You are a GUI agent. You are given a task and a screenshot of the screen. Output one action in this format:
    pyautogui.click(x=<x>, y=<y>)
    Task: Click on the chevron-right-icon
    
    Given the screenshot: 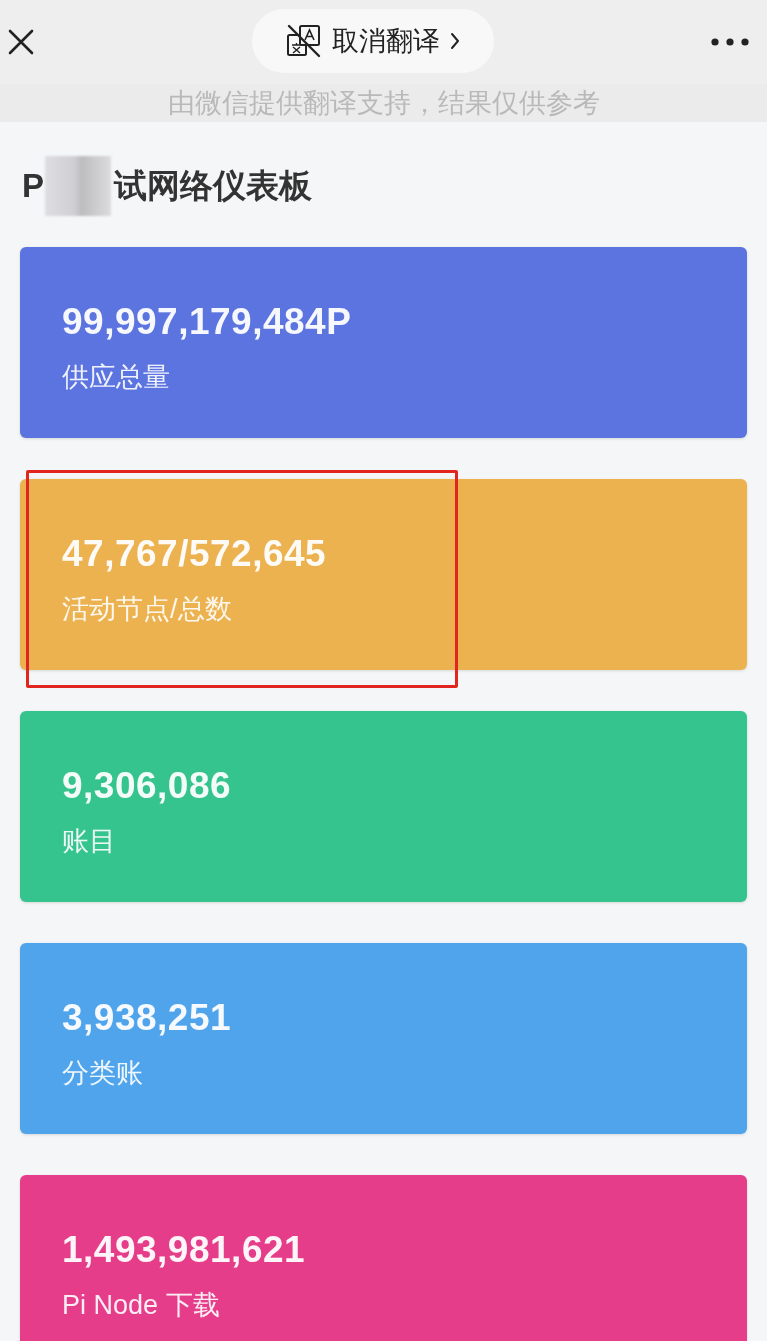 What is the action you would take?
    pyautogui.click(x=454, y=41)
    